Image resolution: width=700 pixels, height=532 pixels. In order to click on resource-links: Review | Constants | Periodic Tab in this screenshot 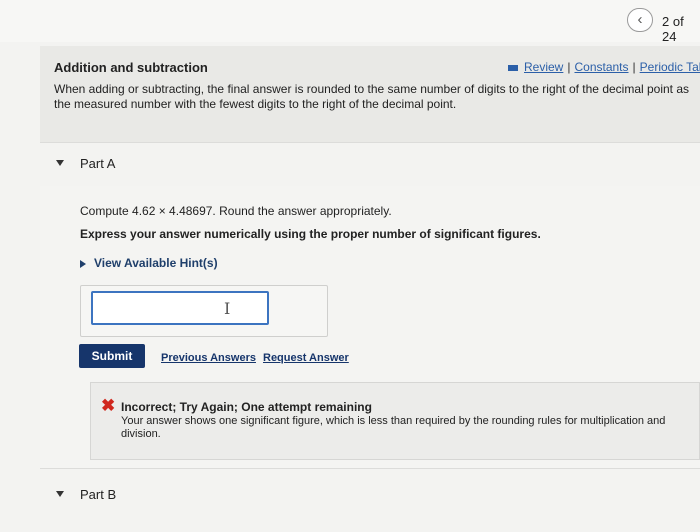, I will do `click(604, 67)`.